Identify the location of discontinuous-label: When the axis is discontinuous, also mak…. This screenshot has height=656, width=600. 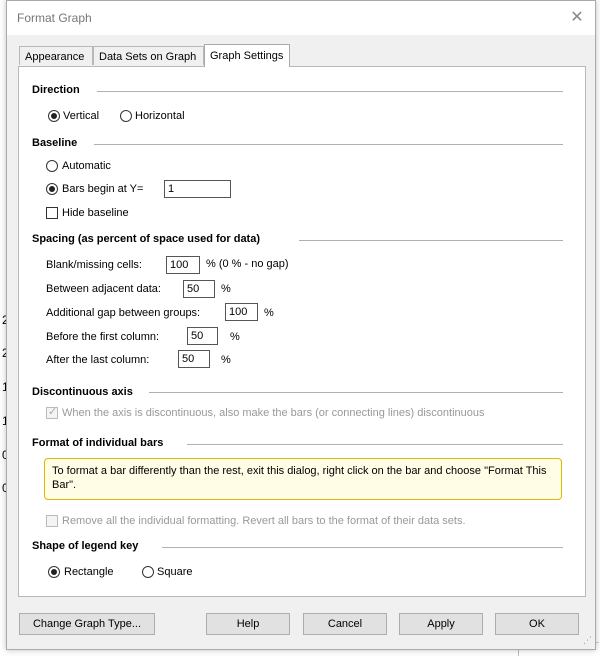
(273, 413).